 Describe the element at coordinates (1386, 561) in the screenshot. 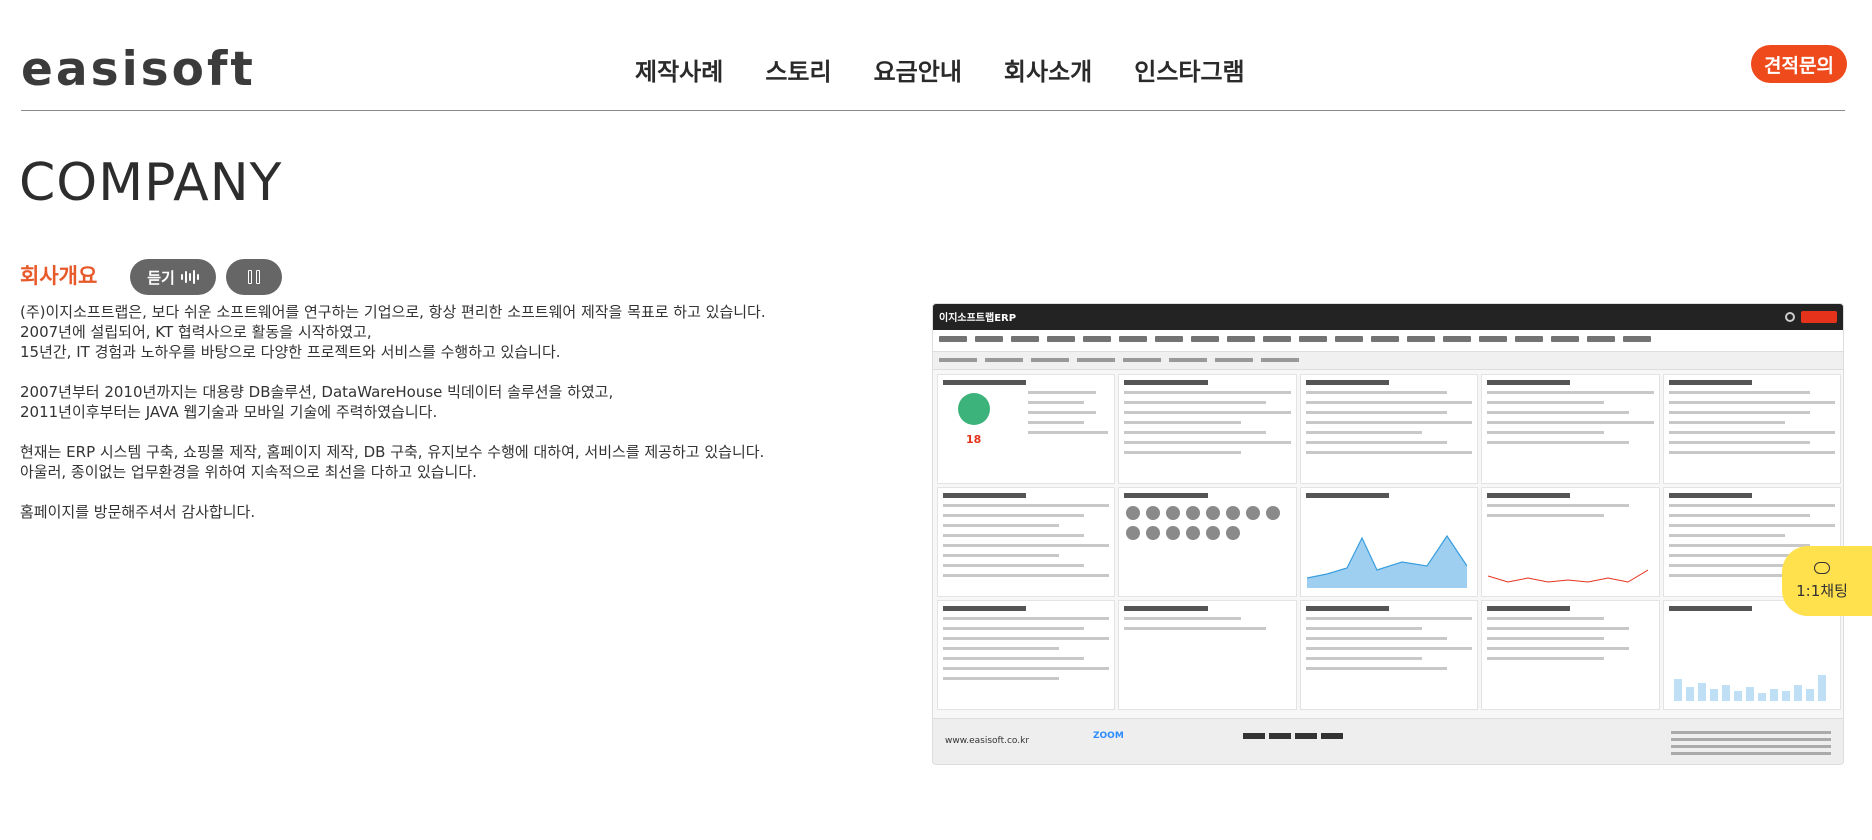

I see `area-chart` at that location.